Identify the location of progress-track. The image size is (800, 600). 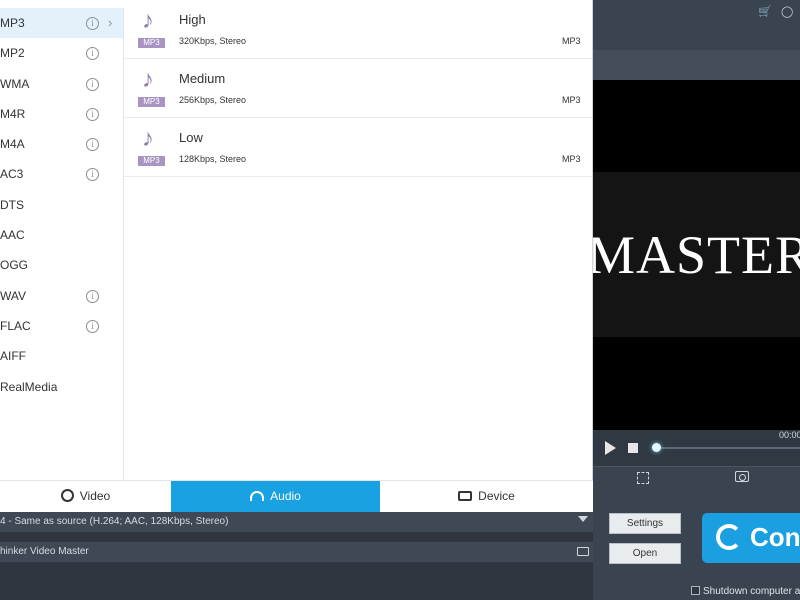
(727, 448).